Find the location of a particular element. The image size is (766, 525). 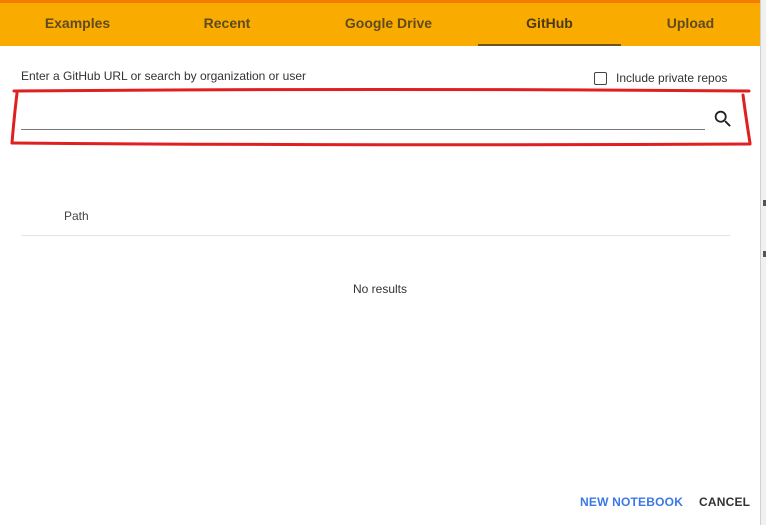

tab-github: GitHub is located at coordinates (549, 24).